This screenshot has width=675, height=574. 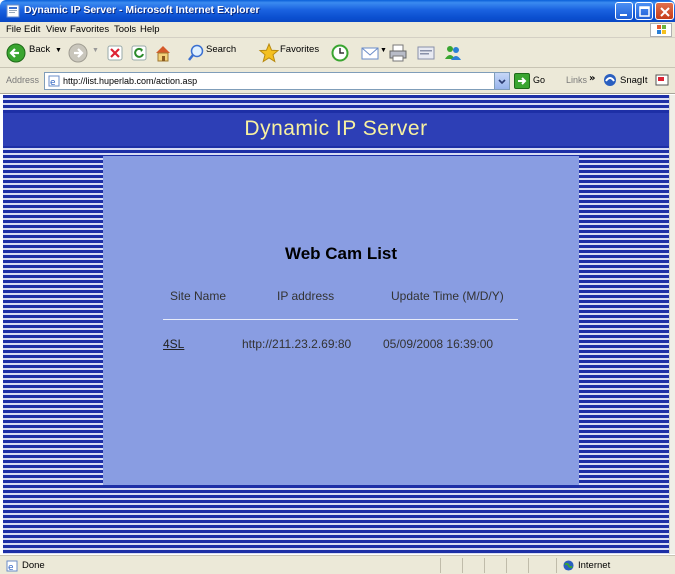 I want to click on menu-view: View, so click(x=56, y=29).